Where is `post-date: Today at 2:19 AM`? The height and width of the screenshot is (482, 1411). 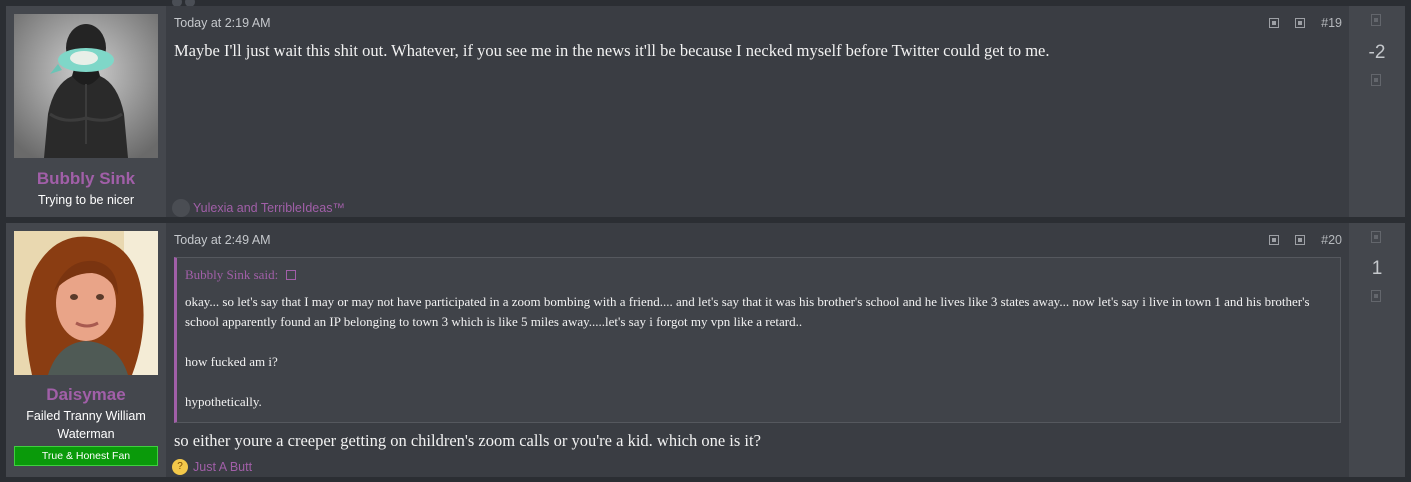 post-date: Today at 2:19 AM is located at coordinates (222, 23).